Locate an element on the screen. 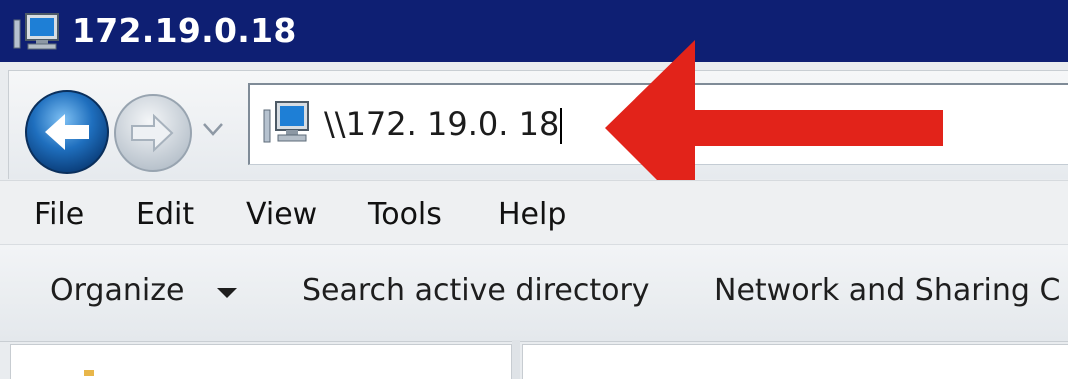  address-input: \\172. 19.0. 18 is located at coordinates (443, 124).